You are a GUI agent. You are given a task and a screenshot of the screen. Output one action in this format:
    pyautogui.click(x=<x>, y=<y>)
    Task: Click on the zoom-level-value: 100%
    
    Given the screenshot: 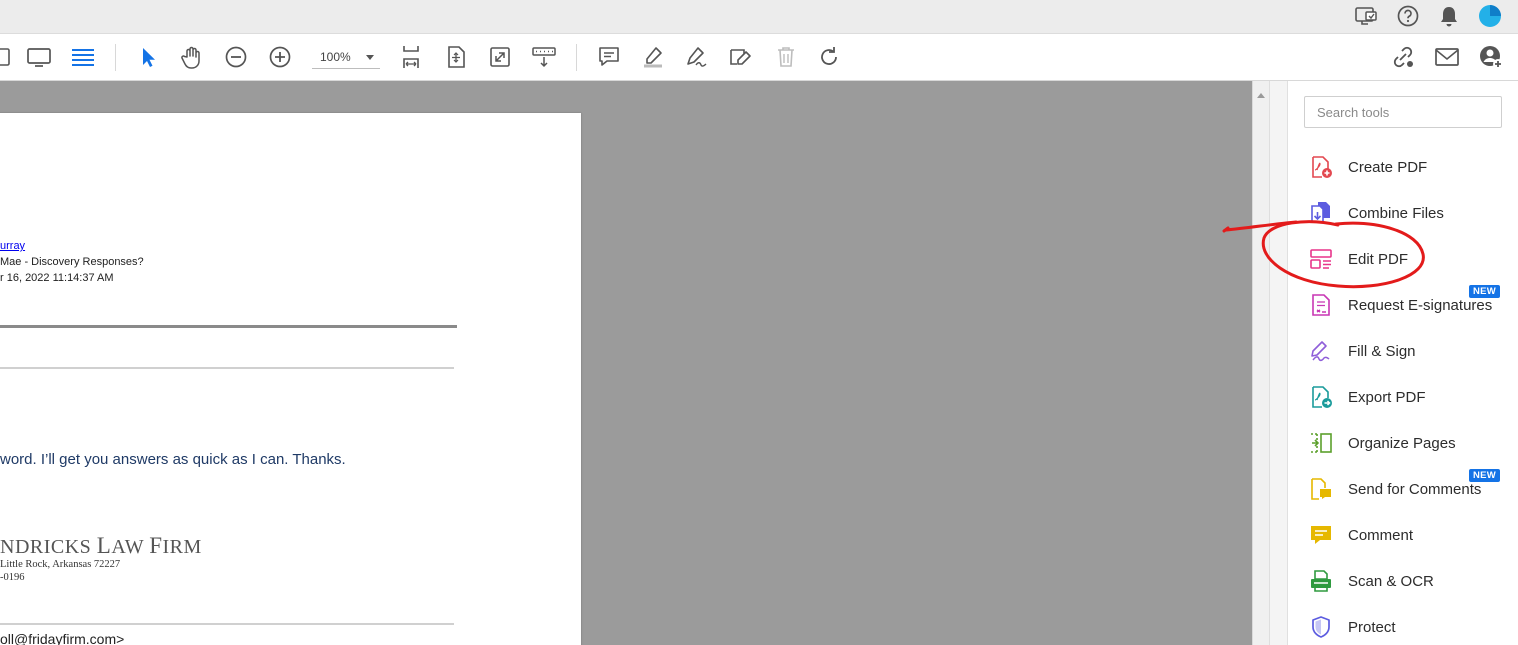 What is the action you would take?
    pyautogui.click(x=335, y=57)
    